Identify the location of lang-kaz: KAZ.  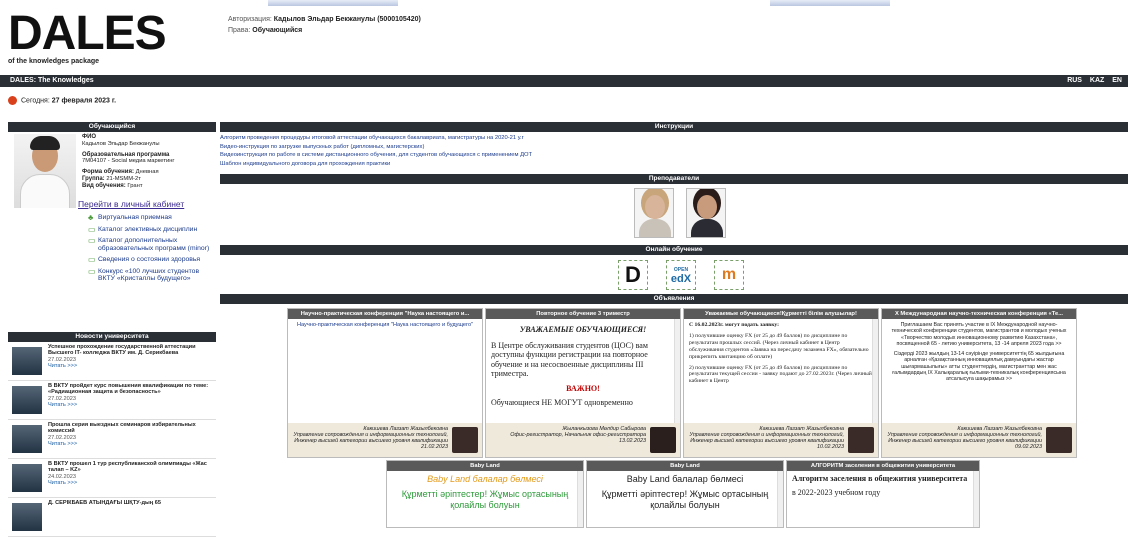
(1097, 80).